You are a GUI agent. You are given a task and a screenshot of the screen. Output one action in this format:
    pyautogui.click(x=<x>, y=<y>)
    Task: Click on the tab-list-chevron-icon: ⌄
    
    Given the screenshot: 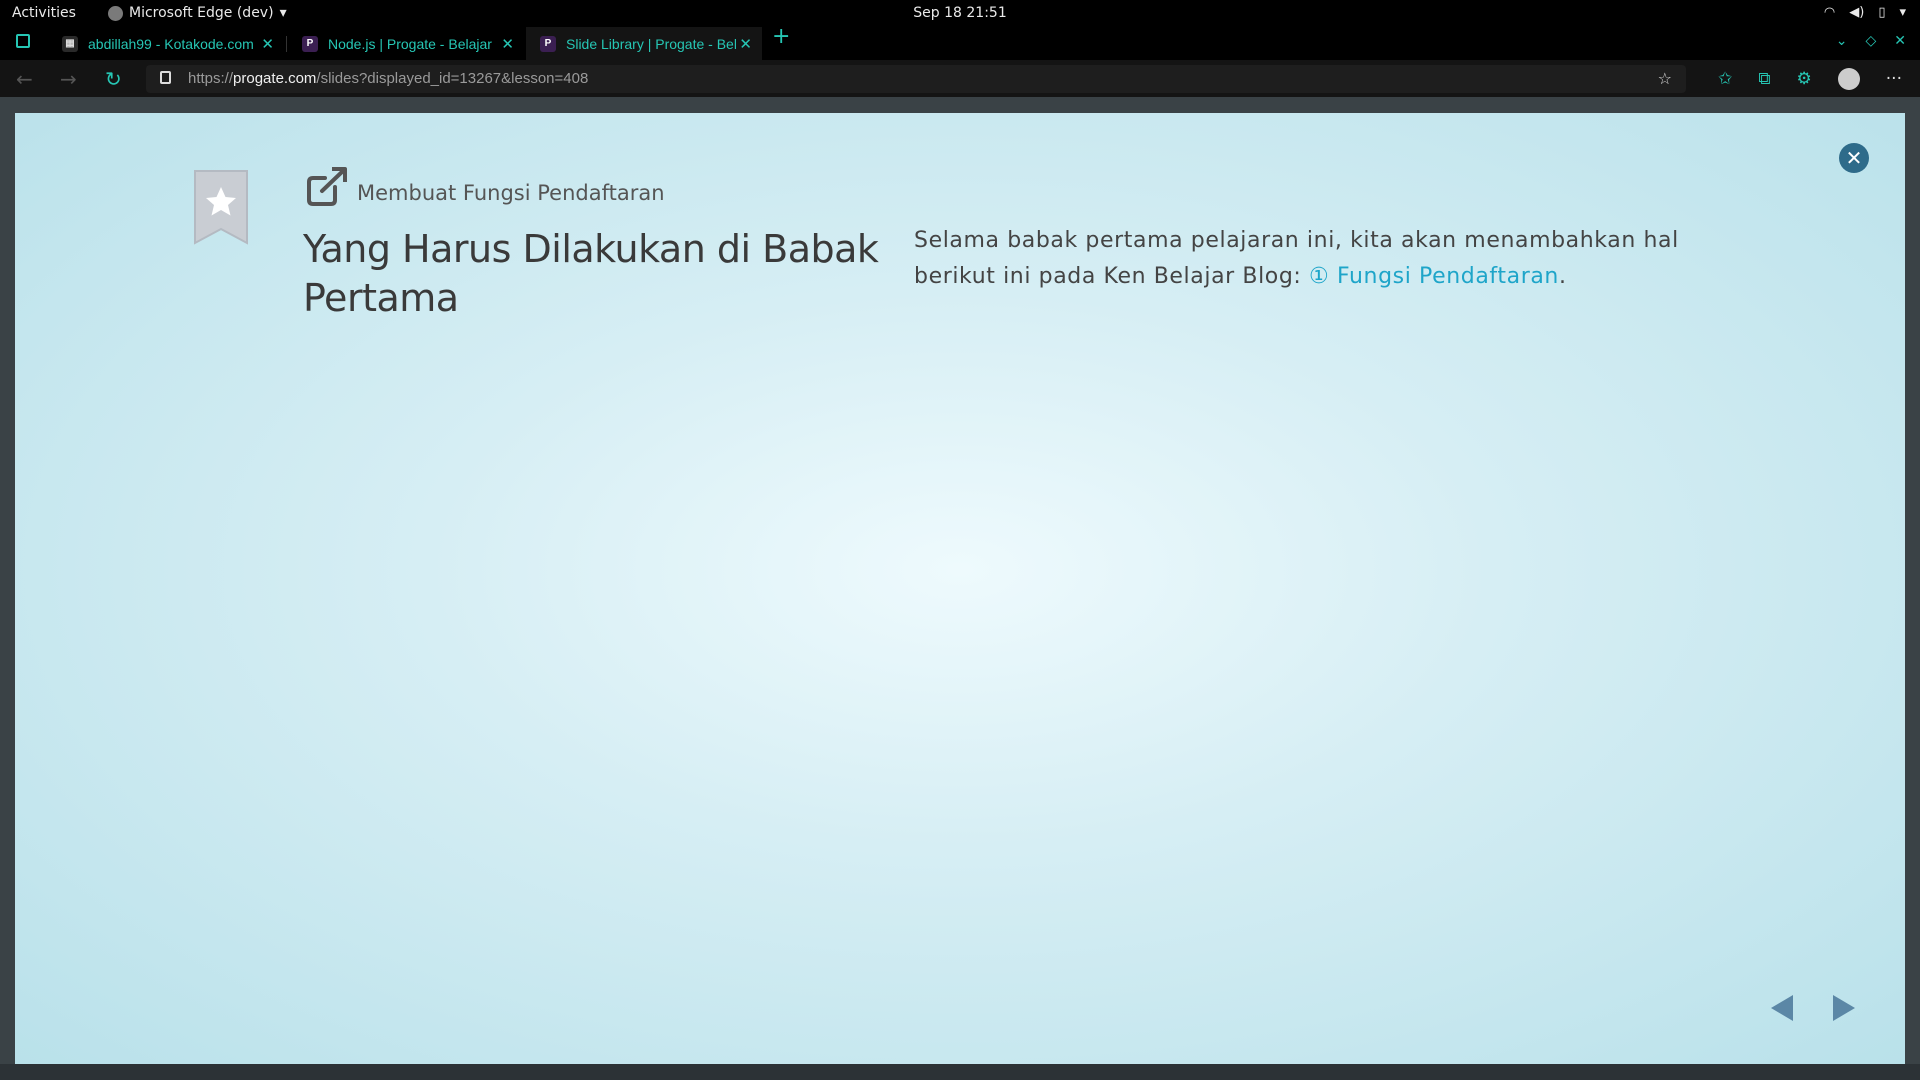 What is the action you would take?
    pyautogui.click(x=1842, y=41)
    